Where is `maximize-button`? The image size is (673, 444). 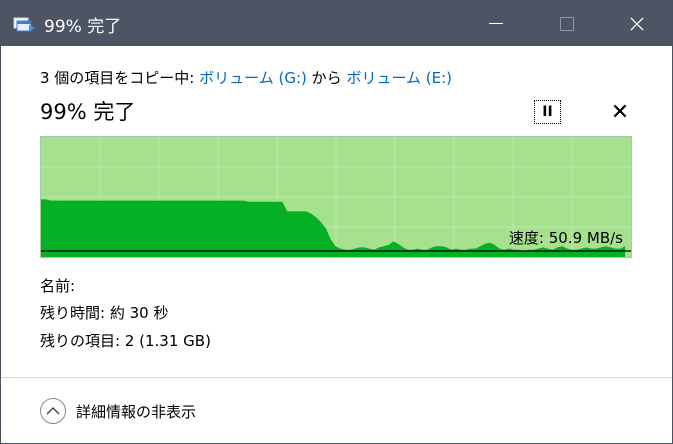 maximize-button is located at coordinates (567, 23).